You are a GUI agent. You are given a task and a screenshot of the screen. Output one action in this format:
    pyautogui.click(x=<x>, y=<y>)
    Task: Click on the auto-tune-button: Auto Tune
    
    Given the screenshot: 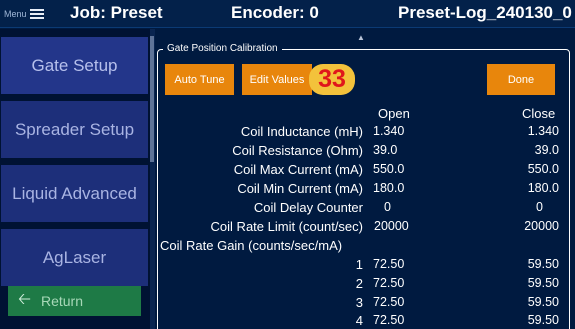 What is the action you would take?
    pyautogui.click(x=199, y=79)
    